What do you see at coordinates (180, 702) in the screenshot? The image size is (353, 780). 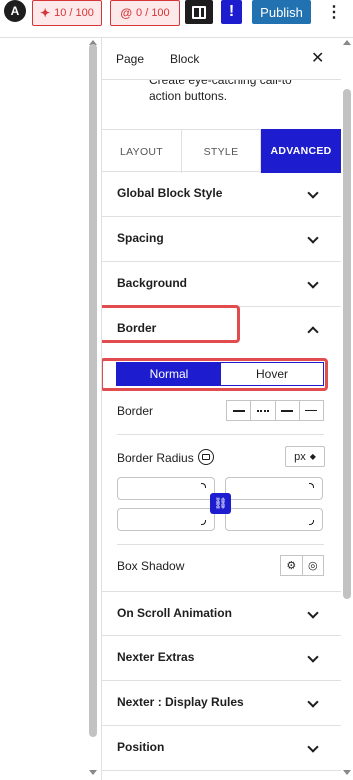 I see `section-label: Nexter : Display Rules` at bounding box center [180, 702].